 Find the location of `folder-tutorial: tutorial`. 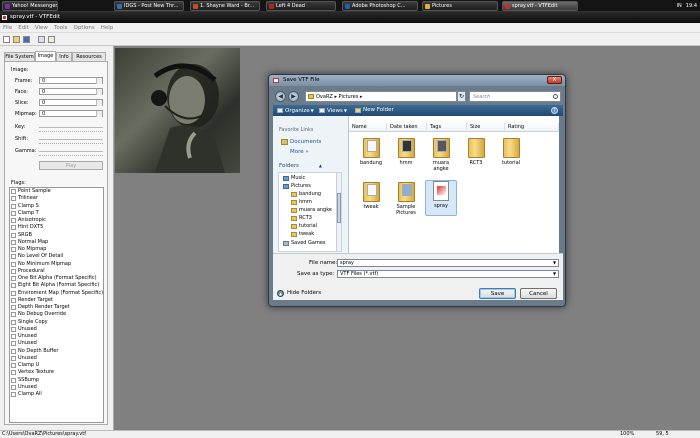

folder-tutorial: tutorial is located at coordinates (511, 156).